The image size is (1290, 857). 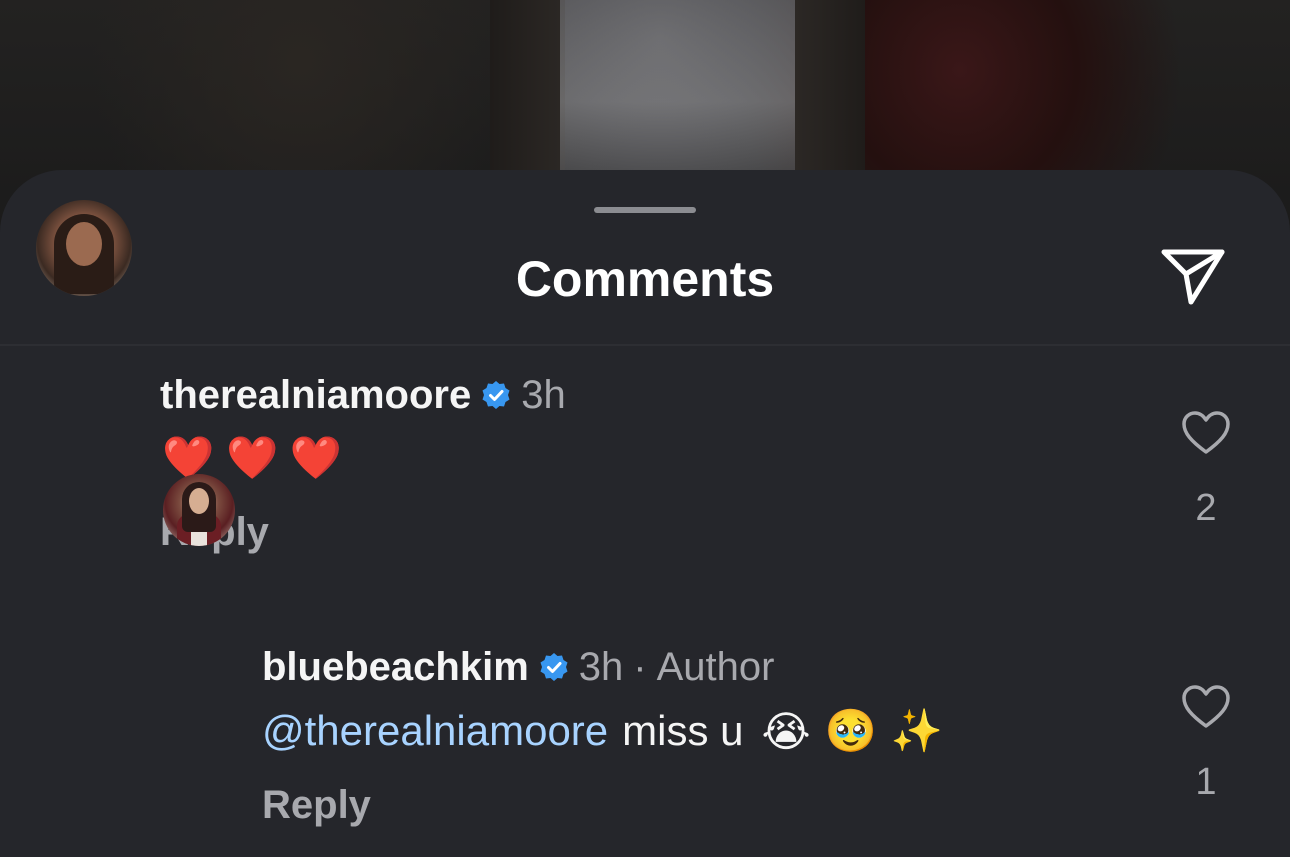 I want to click on comment-meta: therealniamoore 3h, so click(x=363, y=395).